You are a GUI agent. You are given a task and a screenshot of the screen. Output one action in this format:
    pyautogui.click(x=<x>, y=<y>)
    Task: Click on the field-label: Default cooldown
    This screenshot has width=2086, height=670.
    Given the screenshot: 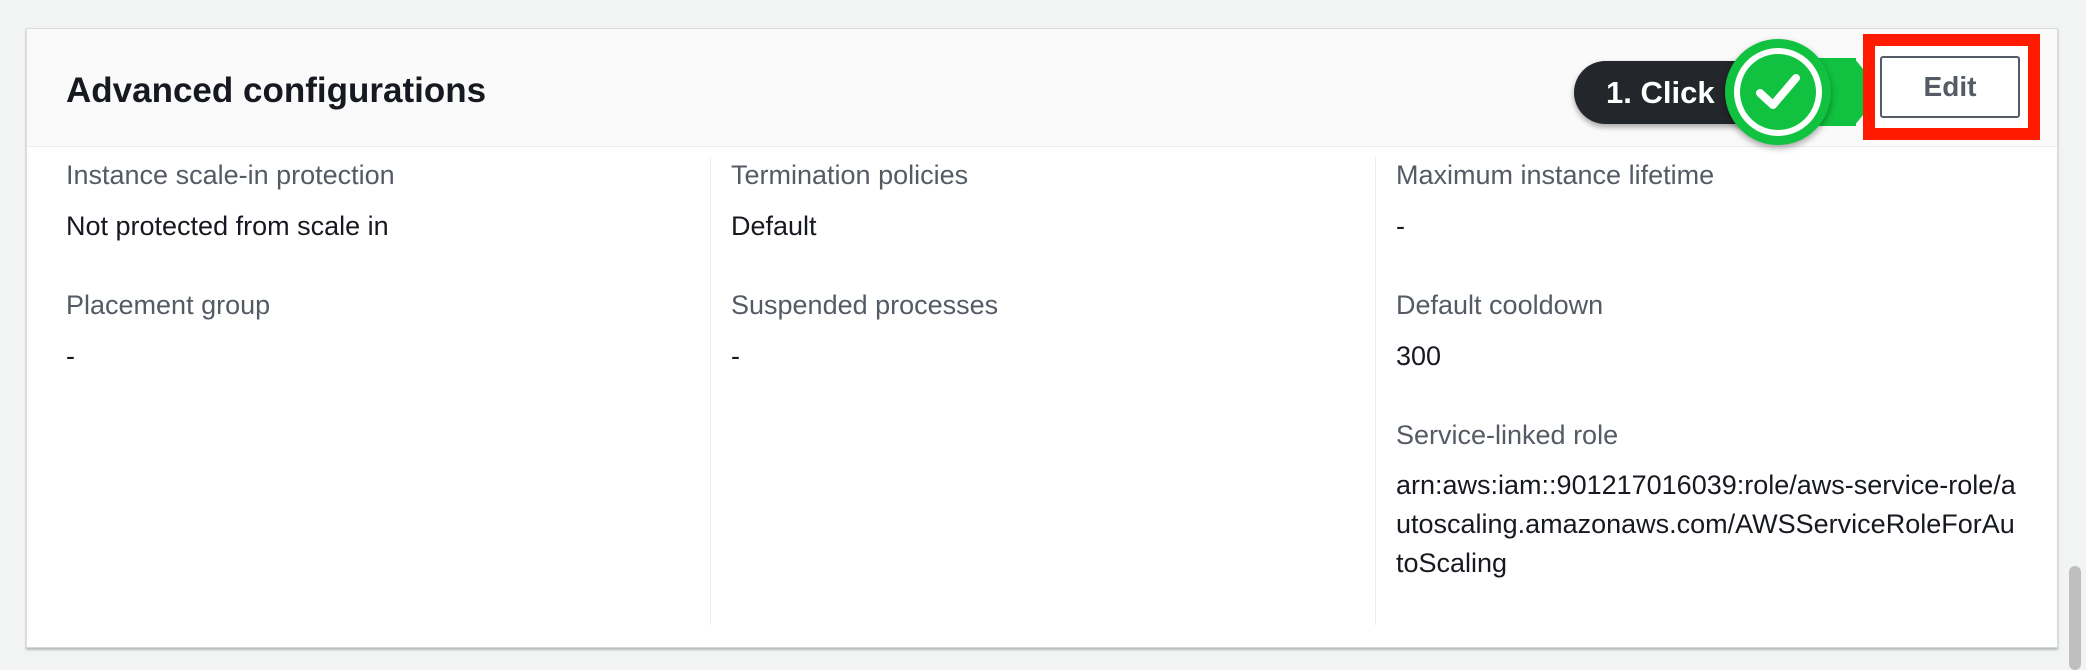 What is the action you would take?
    pyautogui.click(x=1500, y=305)
    